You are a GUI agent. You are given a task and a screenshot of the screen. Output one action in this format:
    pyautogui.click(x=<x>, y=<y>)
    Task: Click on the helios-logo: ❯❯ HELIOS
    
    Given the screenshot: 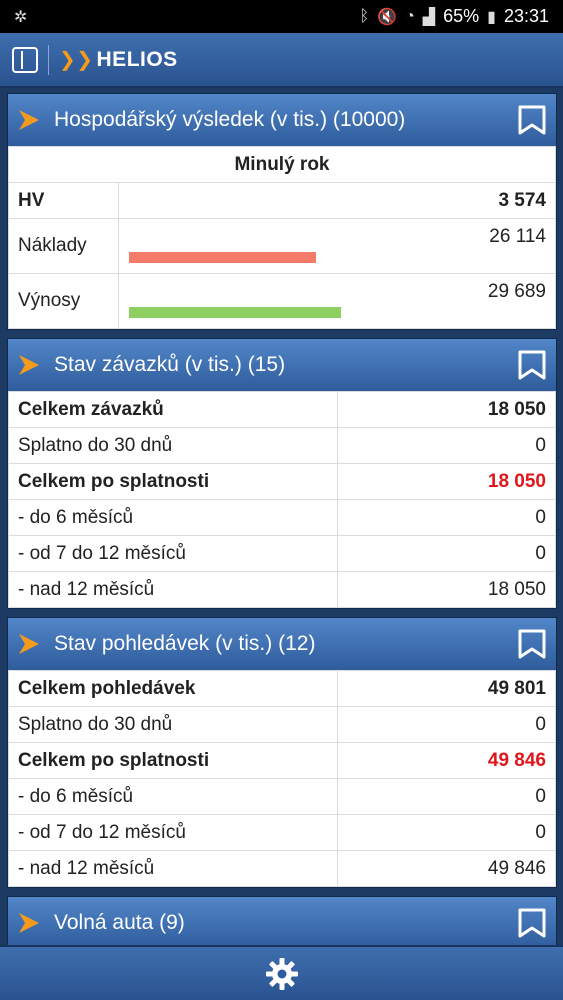 What is the action you would take?
    pyautogui.click(x=118, y=59)
    